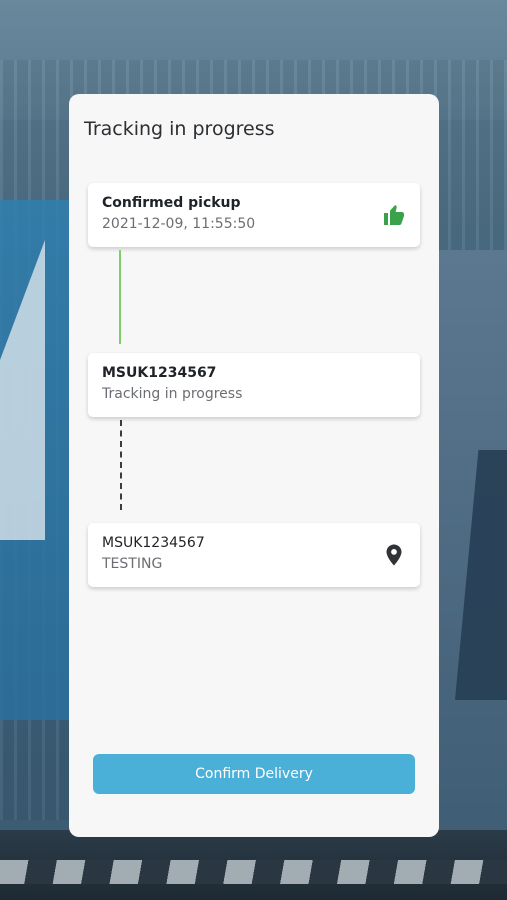 This screenshot has height=900, width=507. What do you see at coordinates (254, 215) in the screenshot?
I see `step-confirmed-pickup: Confirmed pickup 2021-12-09, 11:55:50` at bounding box center [254, 215].